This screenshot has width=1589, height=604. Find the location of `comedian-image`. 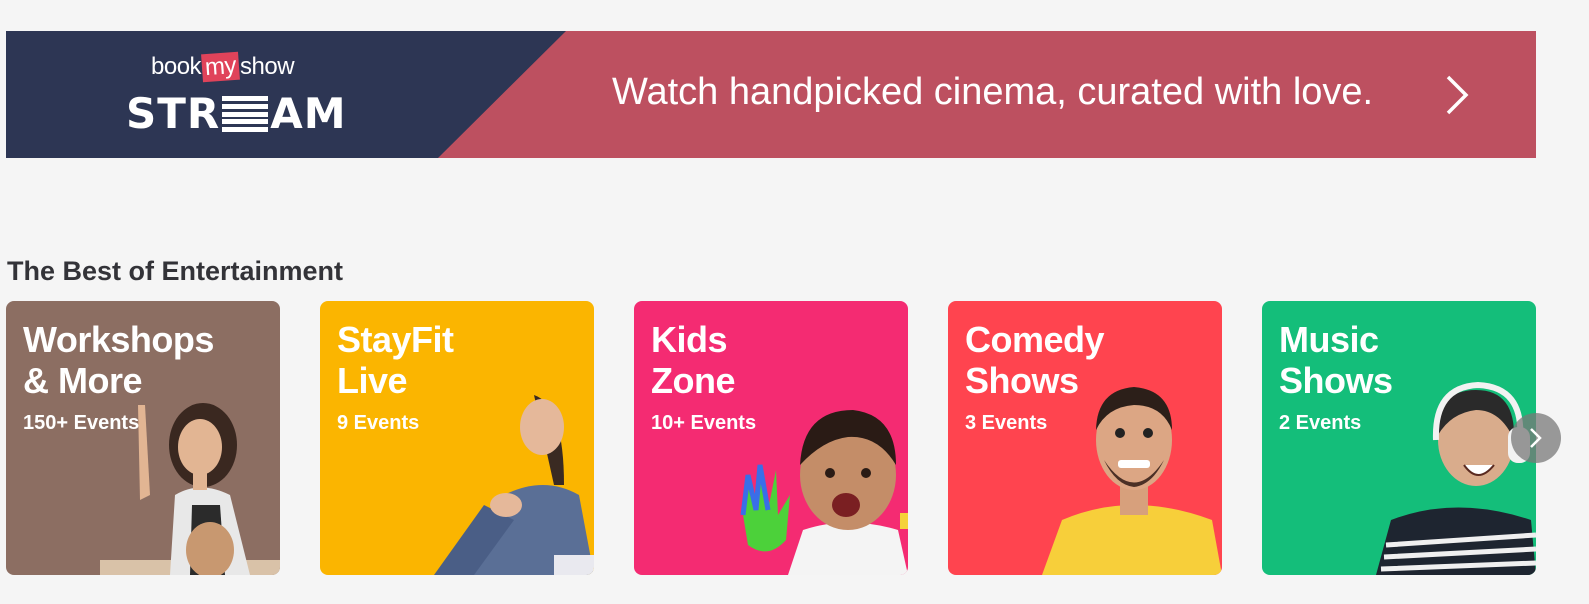

comedian-image is located at coordinates (1132, 481).